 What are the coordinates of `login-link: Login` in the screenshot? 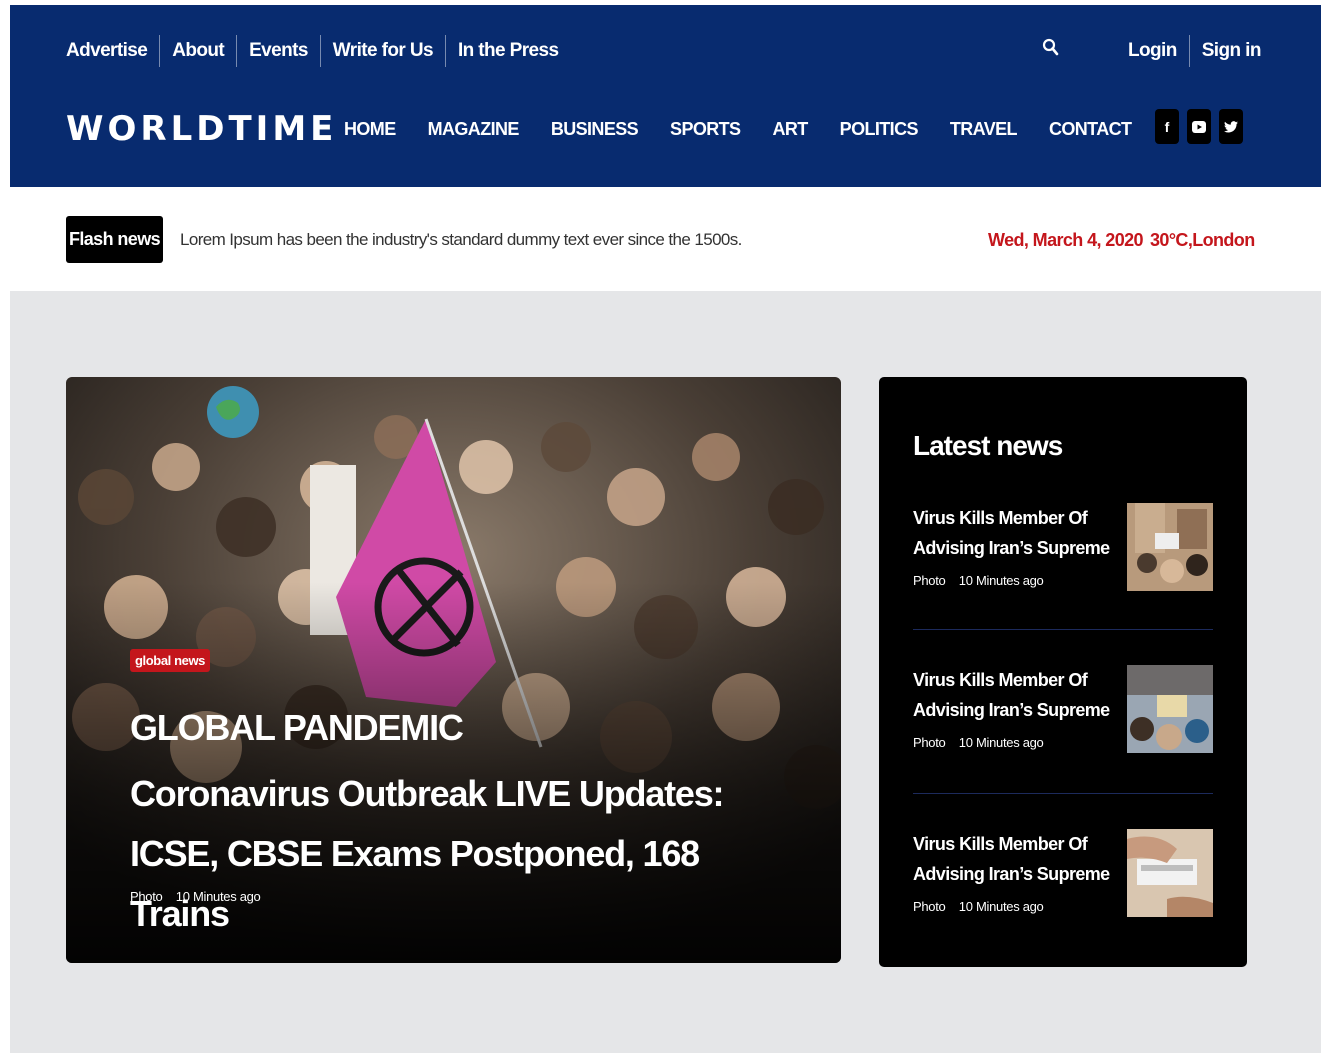 It's located at (1158, 51).